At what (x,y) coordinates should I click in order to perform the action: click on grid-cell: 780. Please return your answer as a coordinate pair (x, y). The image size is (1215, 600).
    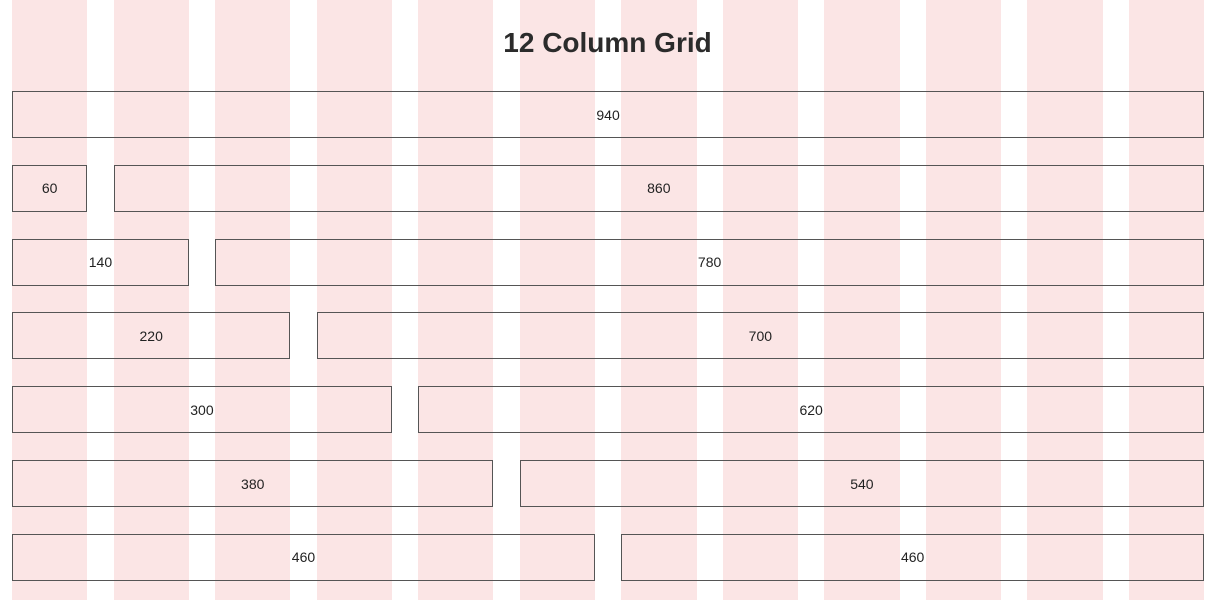
    Looking at the image, I should click on (710, 262).